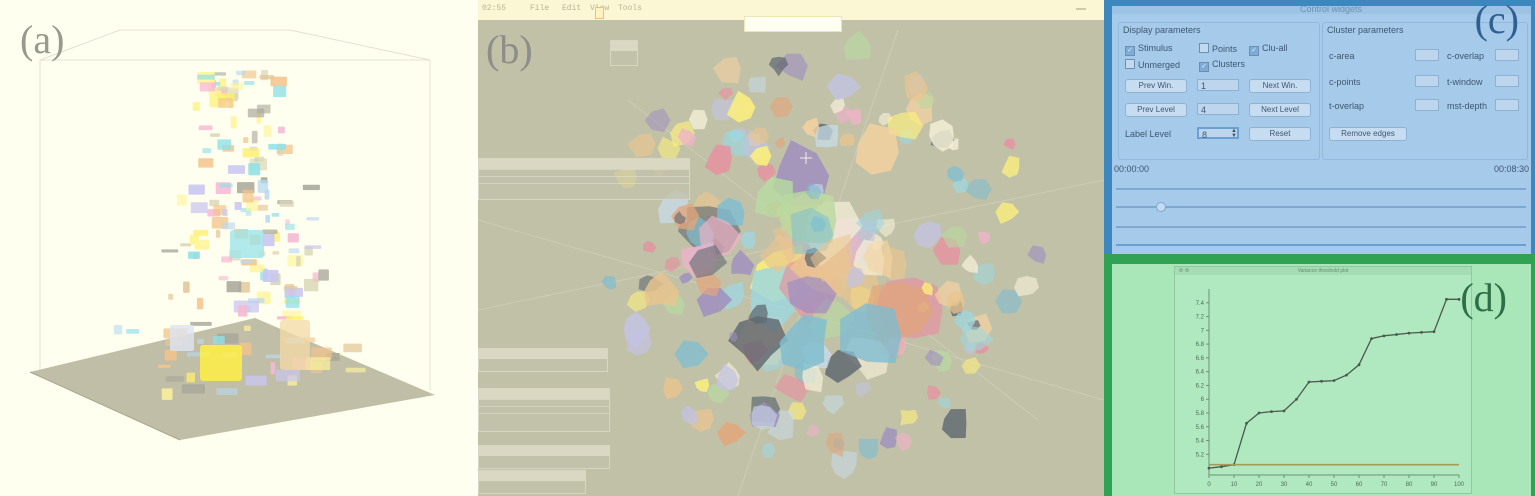 The height and width of the screenshot is (496, 1535). What do you see at coordinates (1427, 105) in the screenshot?
I see `t-overlap-field` at bounding box center [1427, 105].